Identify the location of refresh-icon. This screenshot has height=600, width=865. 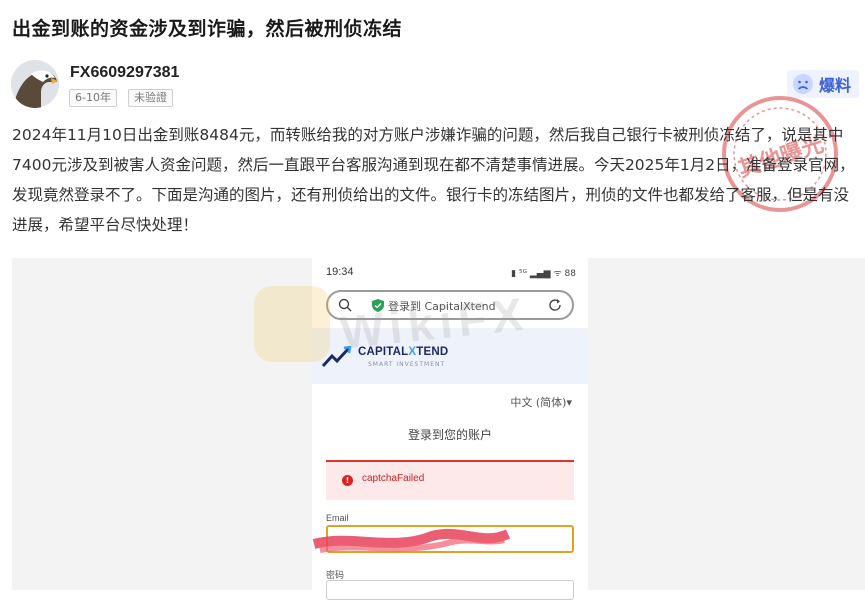
(555, 305).